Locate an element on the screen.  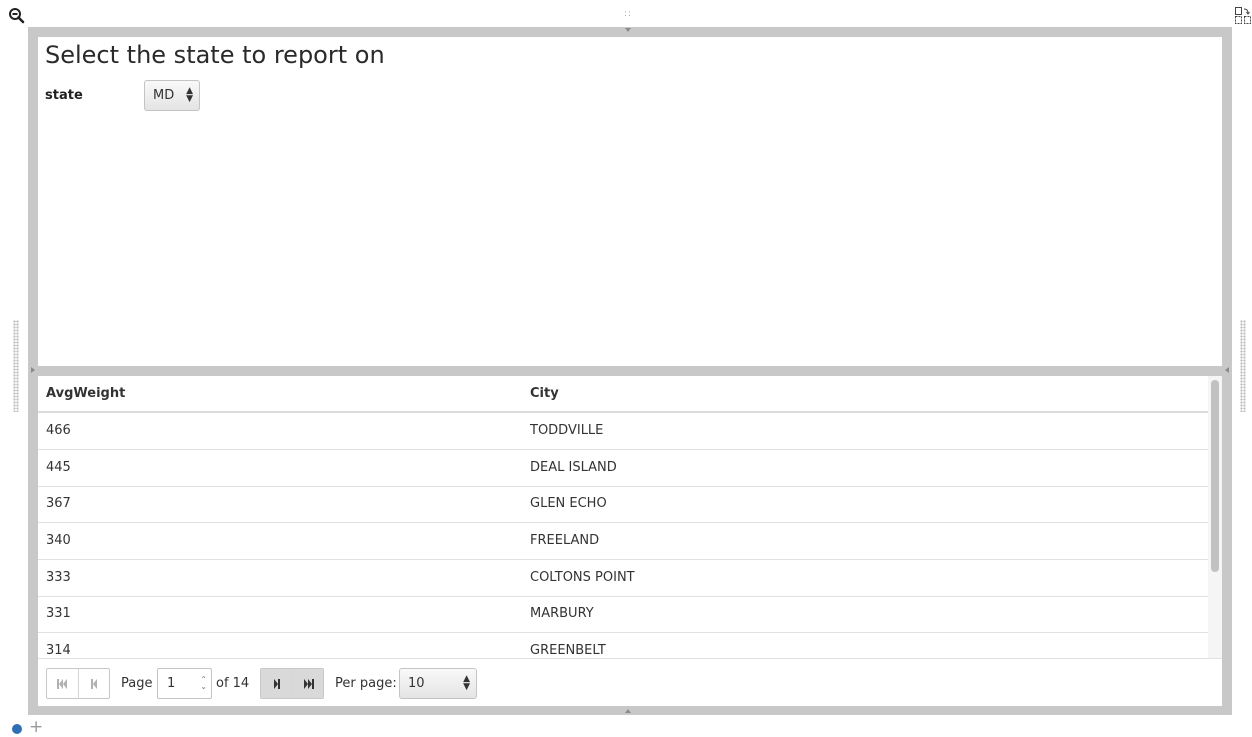
collapse-right-arrow-icon is located at coordinates (1227, 370).